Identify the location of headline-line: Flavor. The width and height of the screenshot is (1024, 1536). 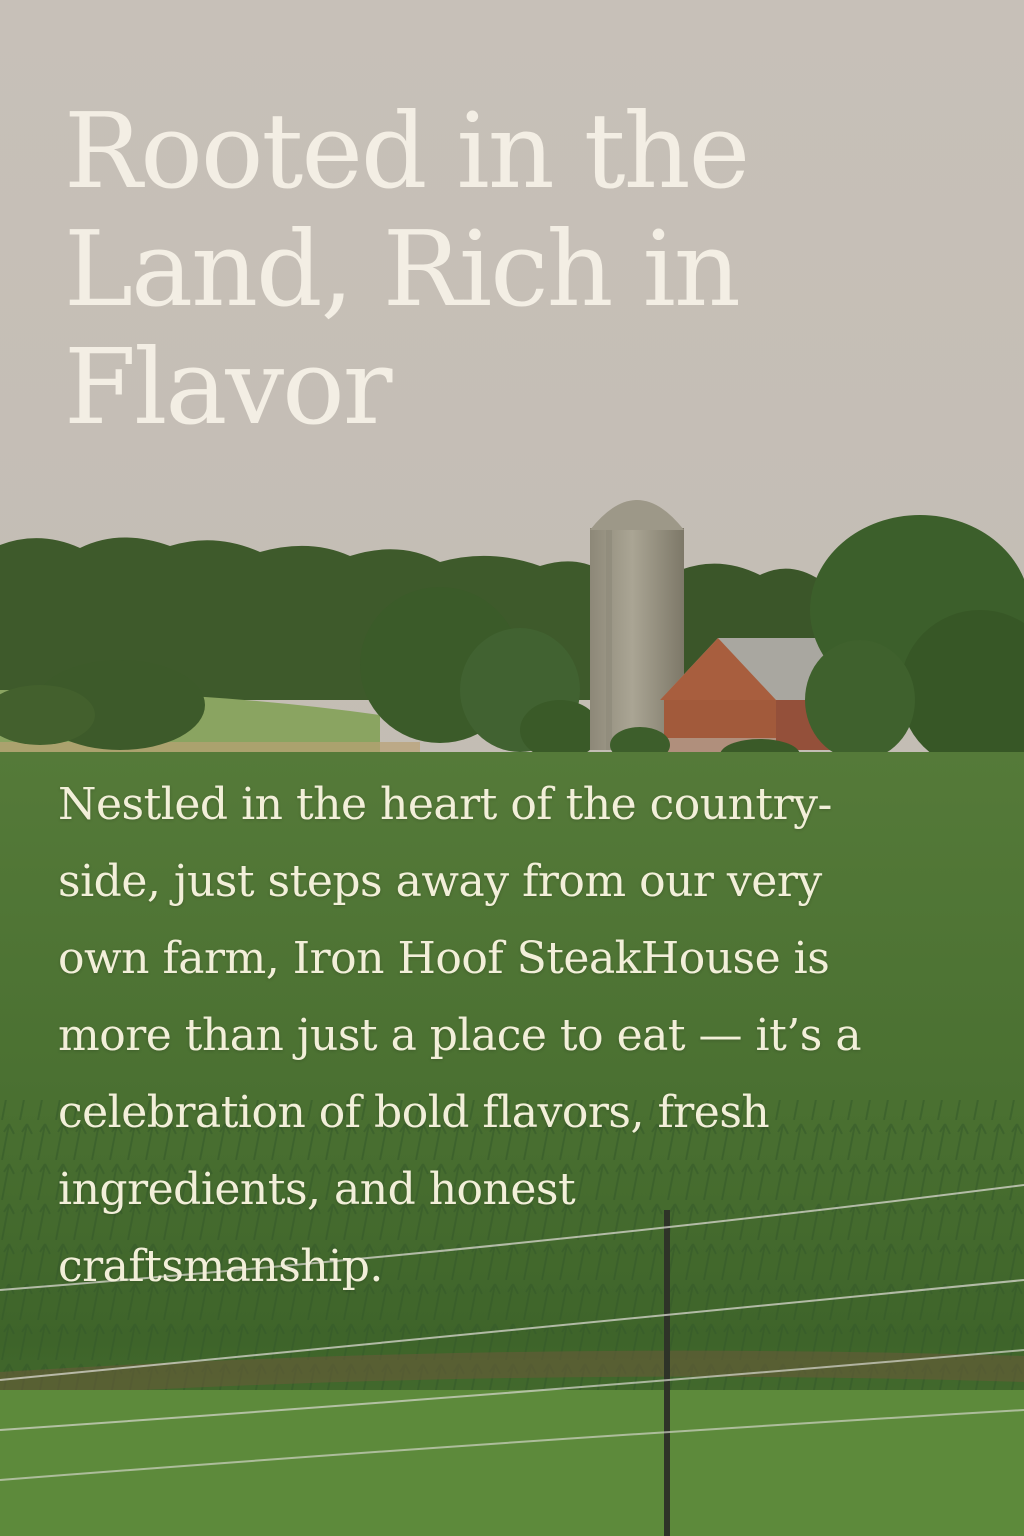
(228, 387).